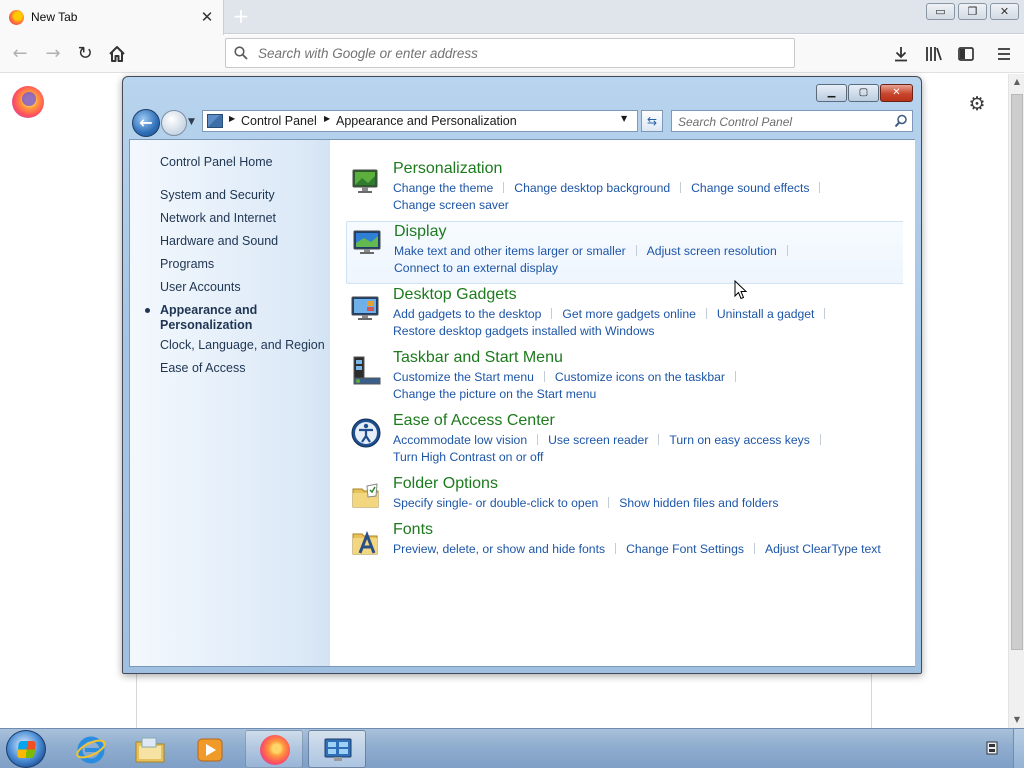 The image size is (1024, 768). What do you see at coordinates (966, 54) in the screenshot?
I see `sidebar-button` at bounding box center [966, 54].